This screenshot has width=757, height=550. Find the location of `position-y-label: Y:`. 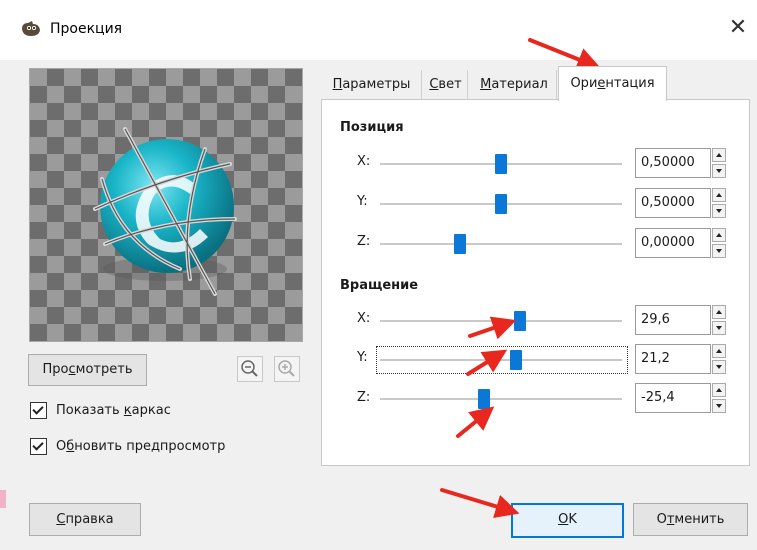

position-y-label: Y: is located at coordinates (362, 201).